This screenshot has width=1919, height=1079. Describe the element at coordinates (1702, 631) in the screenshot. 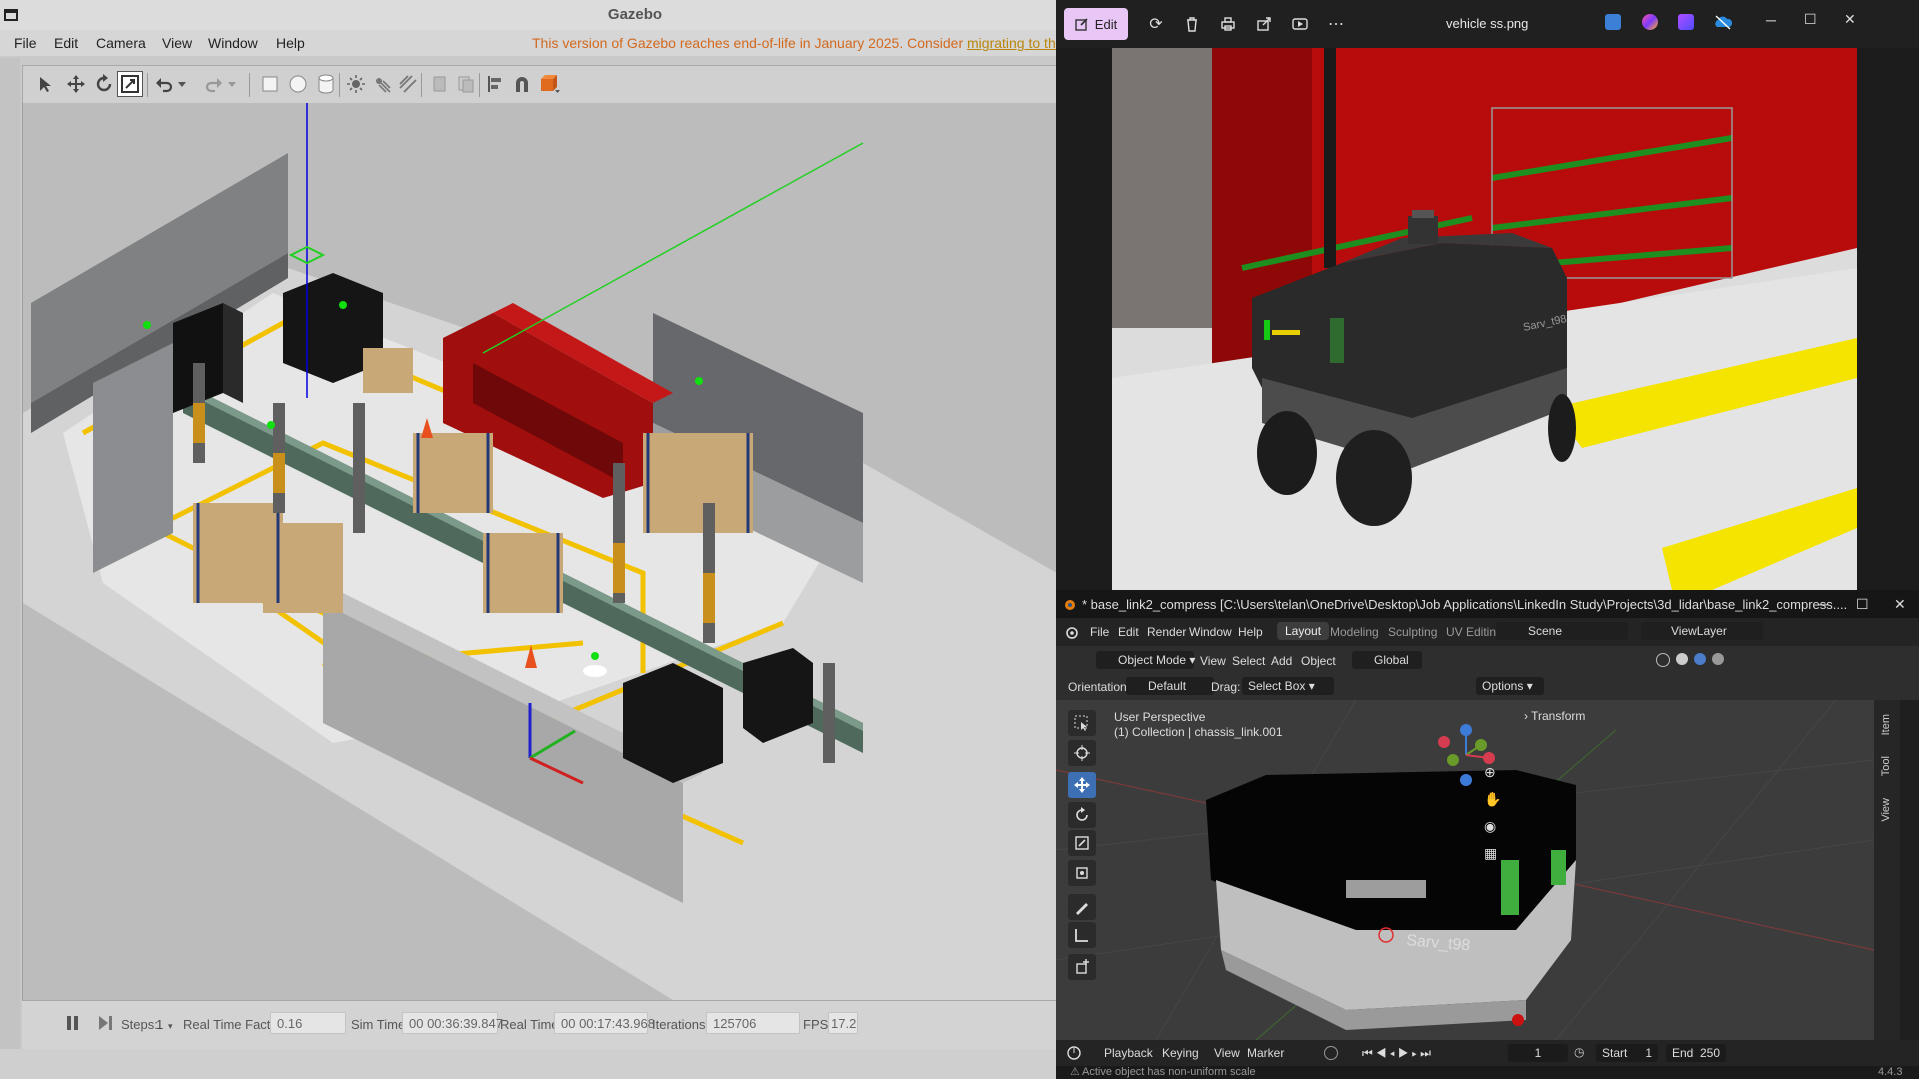

I see `view-layer-selector: ViewLayer` at that location.